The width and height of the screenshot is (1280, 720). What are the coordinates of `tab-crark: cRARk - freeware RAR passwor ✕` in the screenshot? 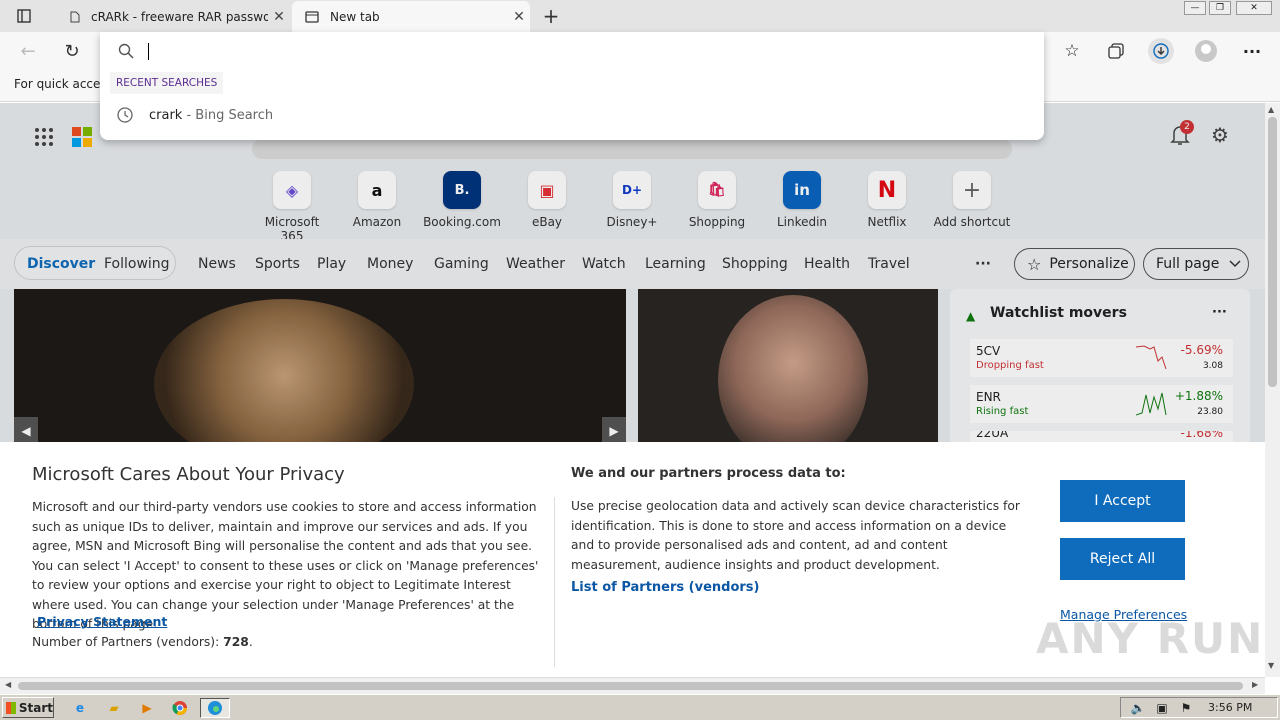 It's located at (172, 16).